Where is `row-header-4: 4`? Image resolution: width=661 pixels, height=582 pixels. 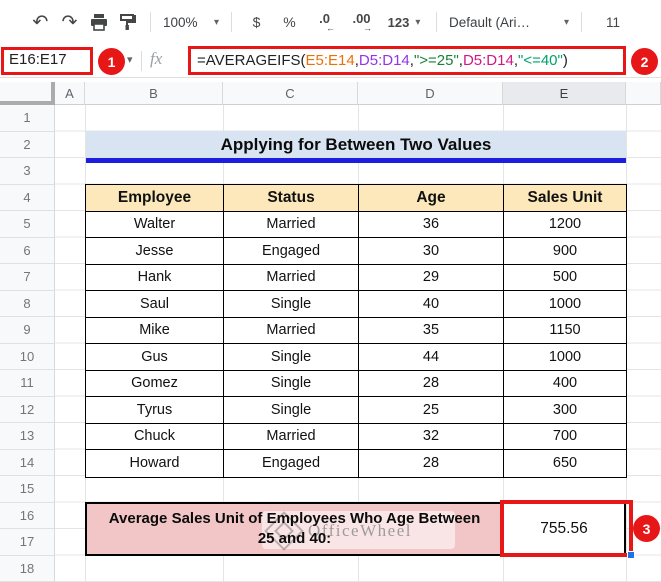
row-header-4: 4 is located at coordinates (27, 197).